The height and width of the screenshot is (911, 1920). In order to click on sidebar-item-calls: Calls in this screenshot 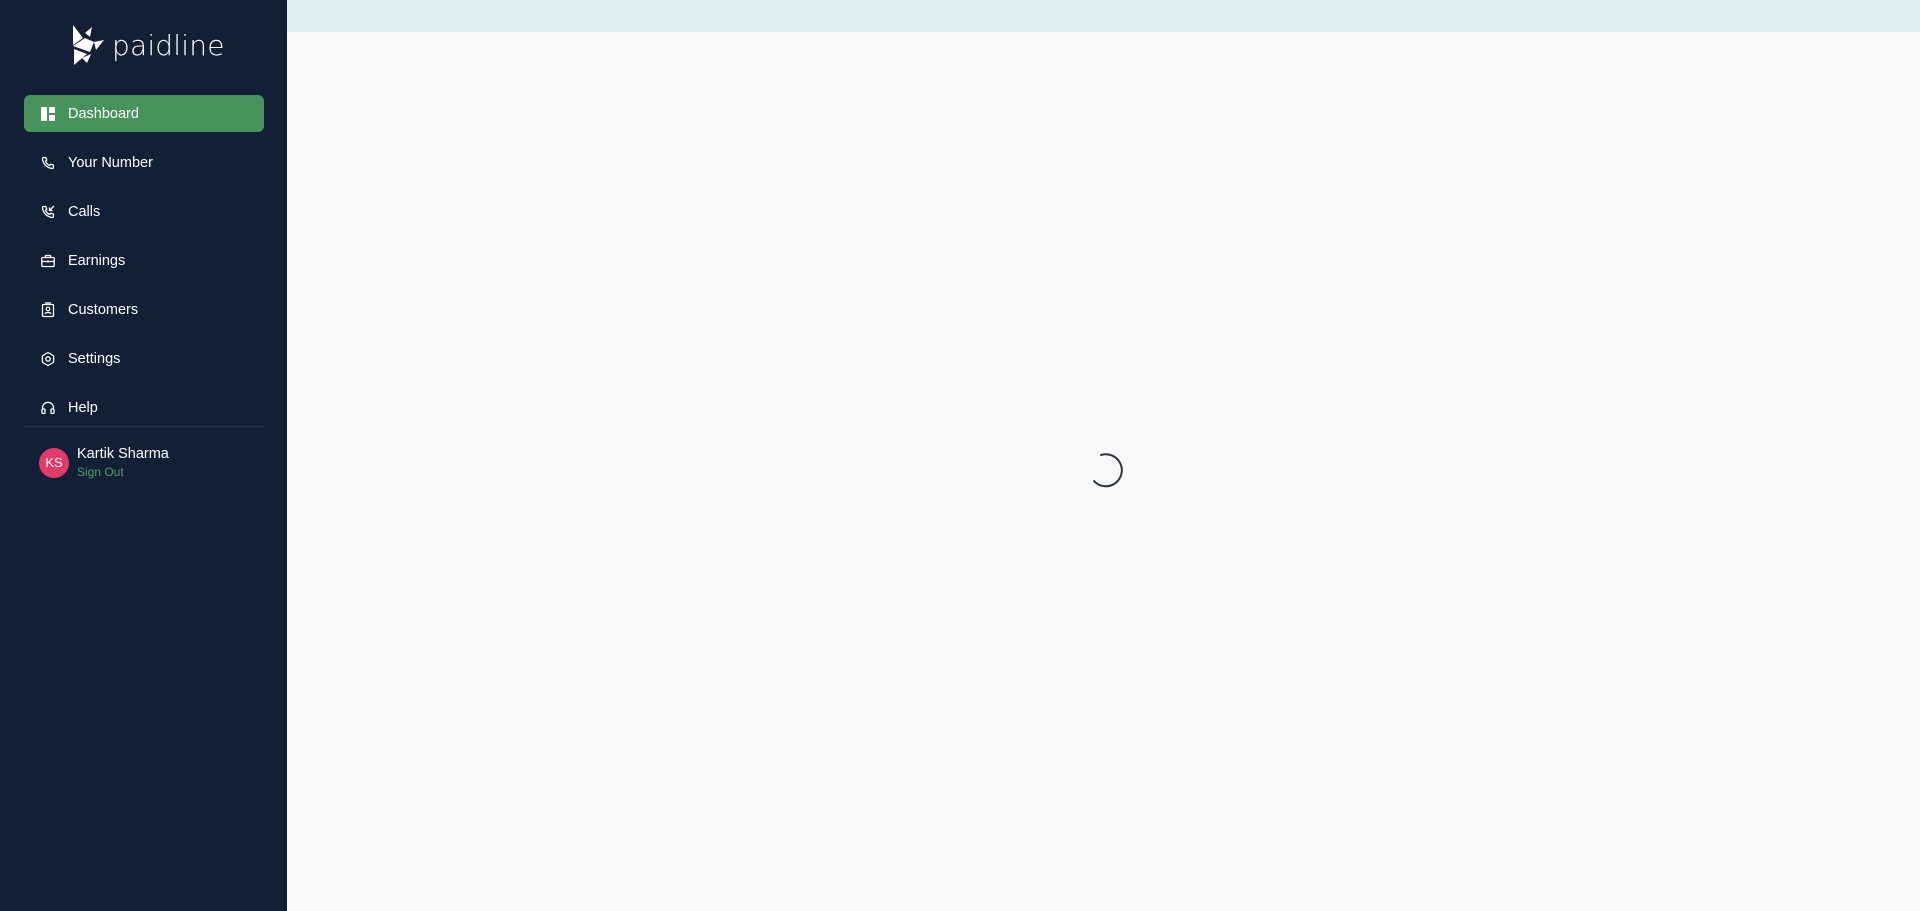, I will do `click(144, 211)`.